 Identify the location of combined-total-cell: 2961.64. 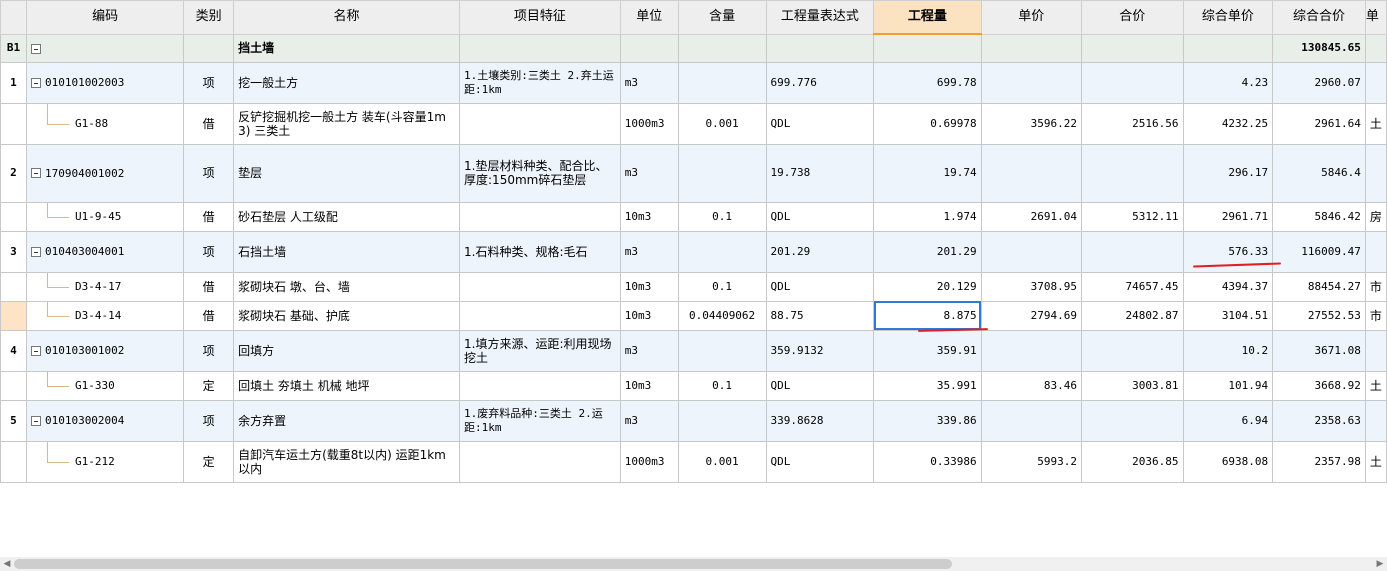
(1319, 123).